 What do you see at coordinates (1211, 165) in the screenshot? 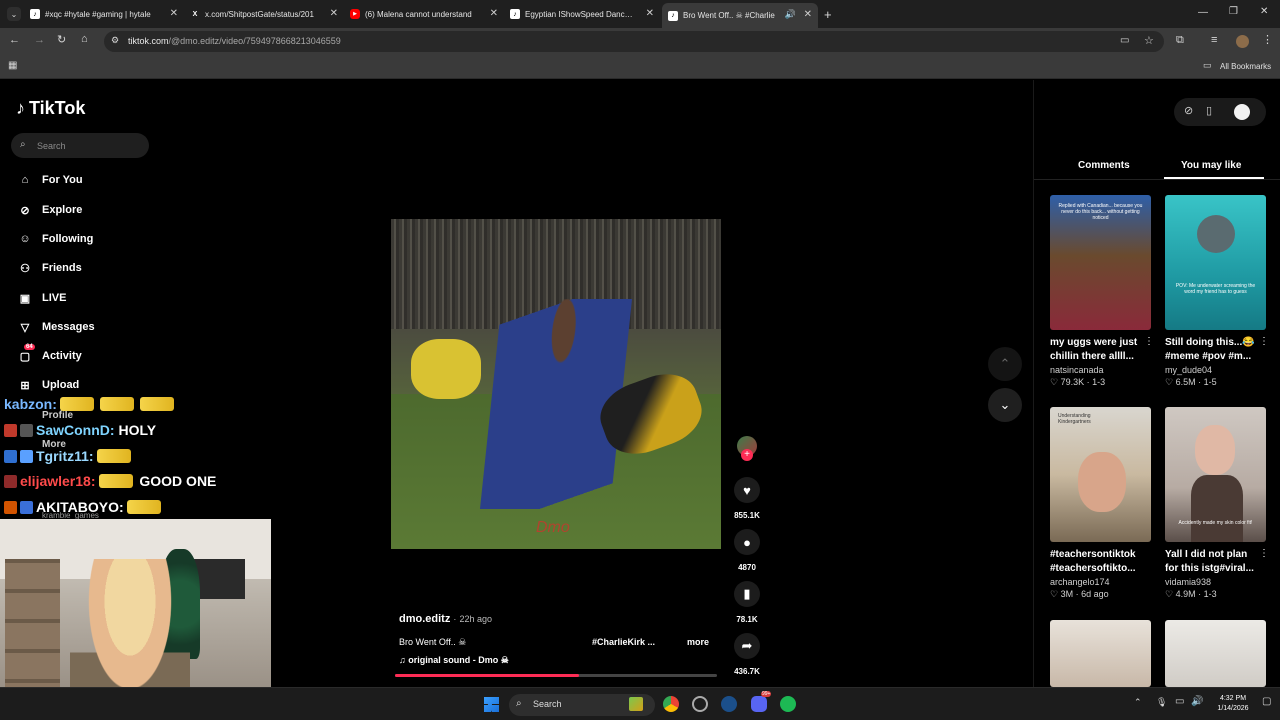
I see `tab-you-may-like: You may like` at bounding box center [1211, 165].